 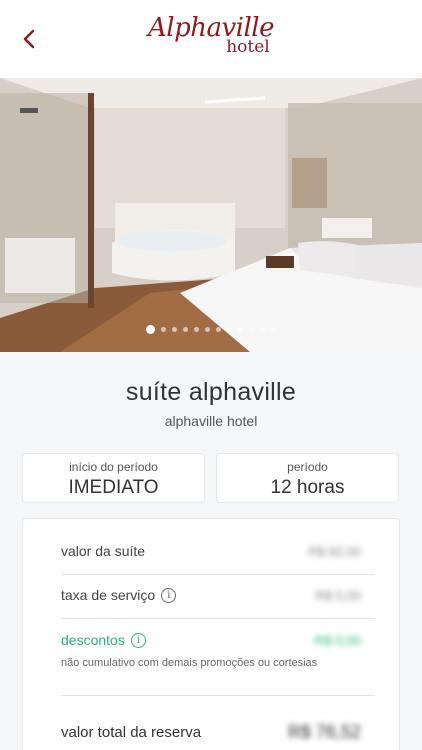 What do you see at coordinates (211, 28) in the screenshot?
I see `logo-wordmark: Alphaville` at bounding box center [211, 28].